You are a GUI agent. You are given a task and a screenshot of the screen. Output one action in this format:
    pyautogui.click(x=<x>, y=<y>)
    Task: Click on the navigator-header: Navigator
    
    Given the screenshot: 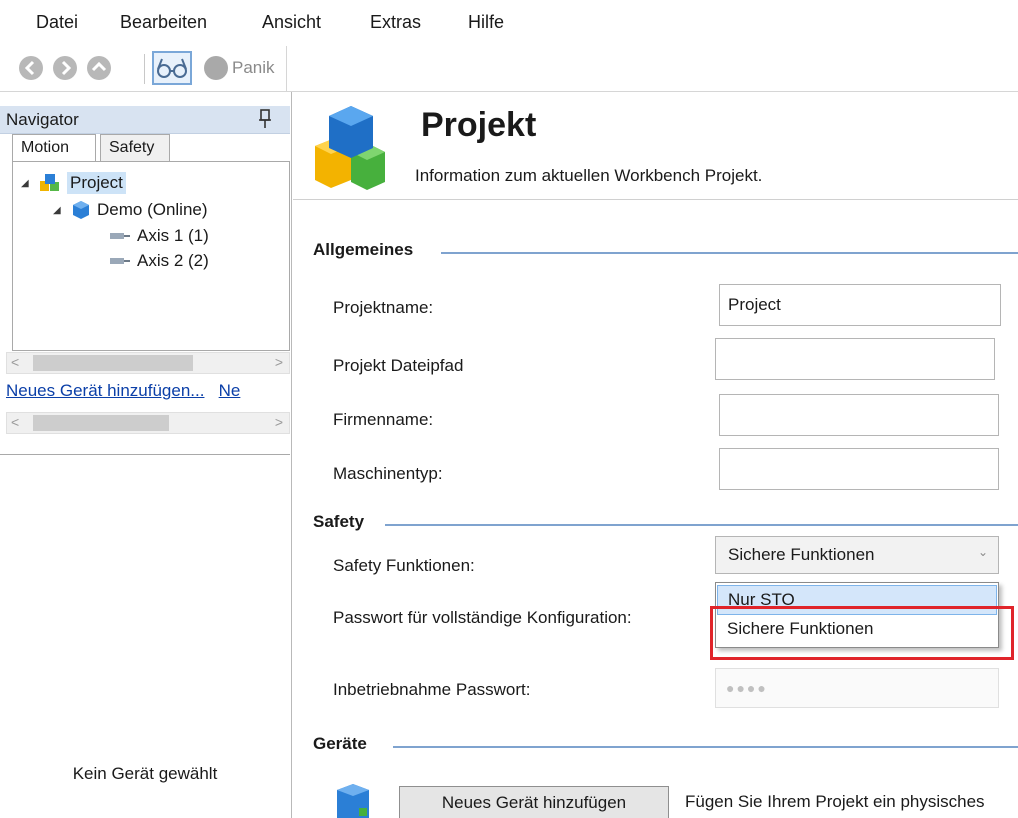 What is the action you would take?
    pyautogui.click(x=145, y=120)
    